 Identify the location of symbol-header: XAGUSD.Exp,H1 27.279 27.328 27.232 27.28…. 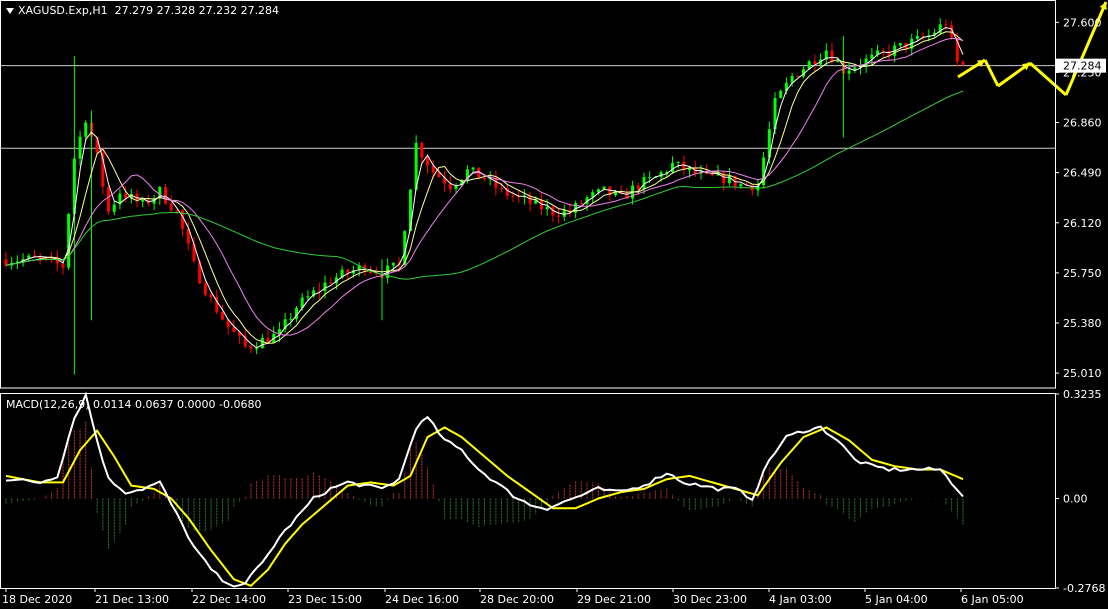
(142, 10).